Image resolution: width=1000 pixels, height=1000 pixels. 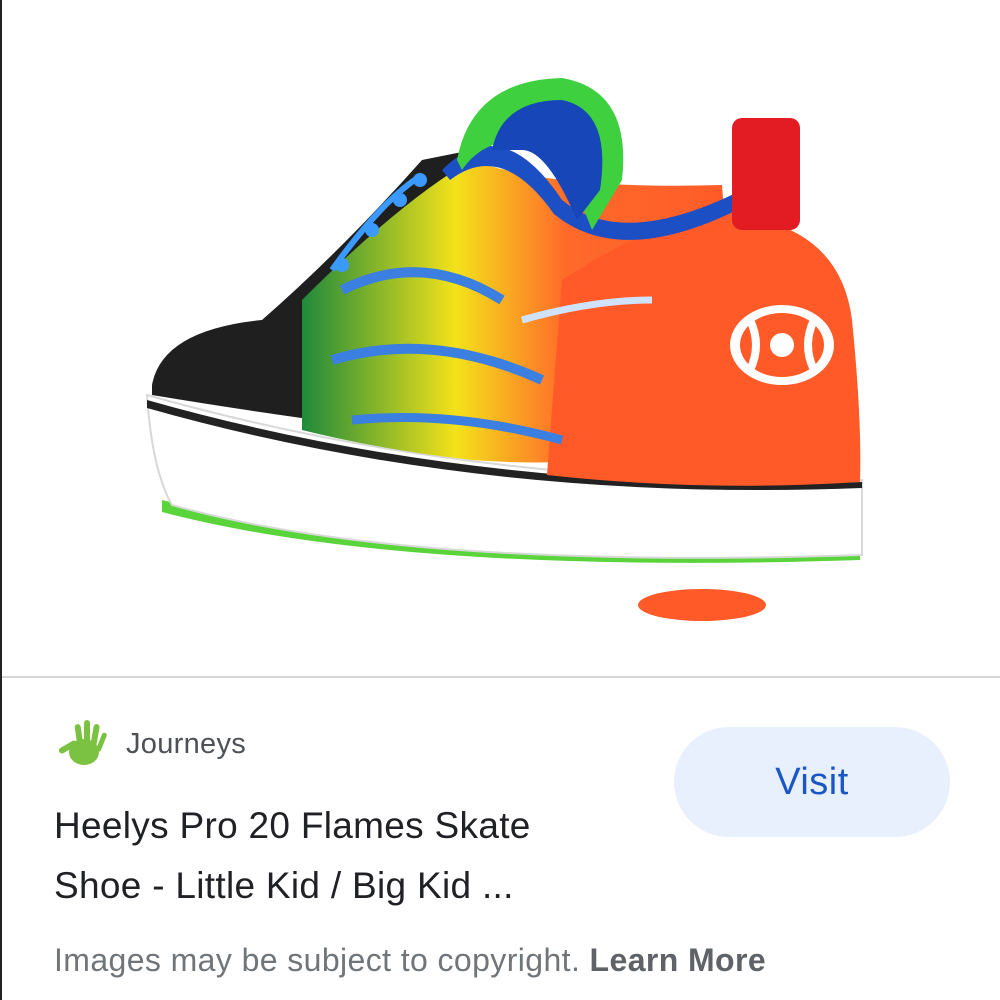 What do you see at coordinates (678, 960) in the screenshot?
I see `learn-more-link: Learn More` at bounding box center [678, 960].